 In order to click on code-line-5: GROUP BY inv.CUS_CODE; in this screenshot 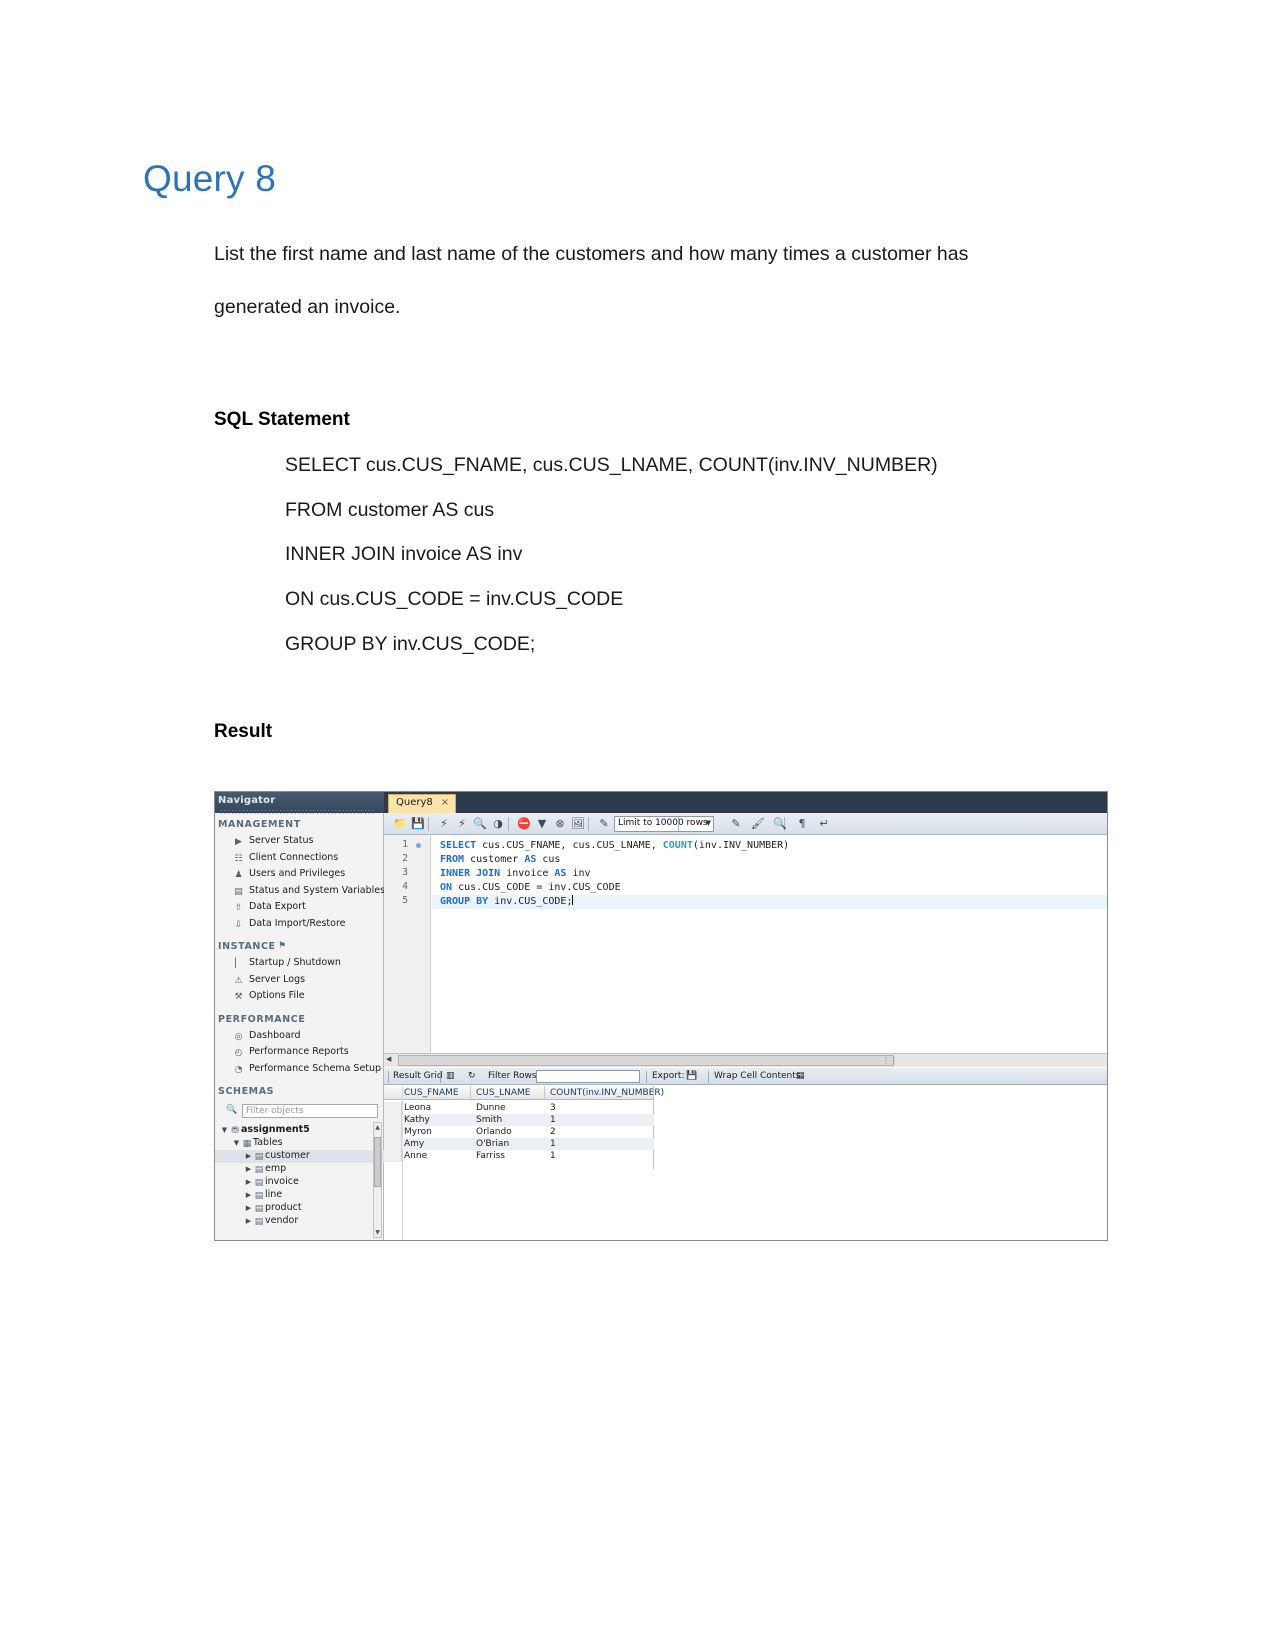, I will do `click(770, 902)`.